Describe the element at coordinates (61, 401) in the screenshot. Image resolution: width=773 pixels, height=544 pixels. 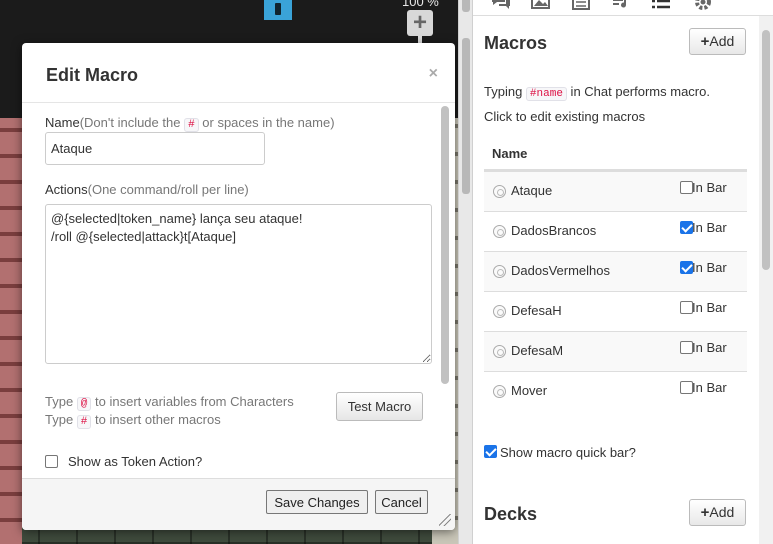
I see `help-variables-pre: Type` at that location.